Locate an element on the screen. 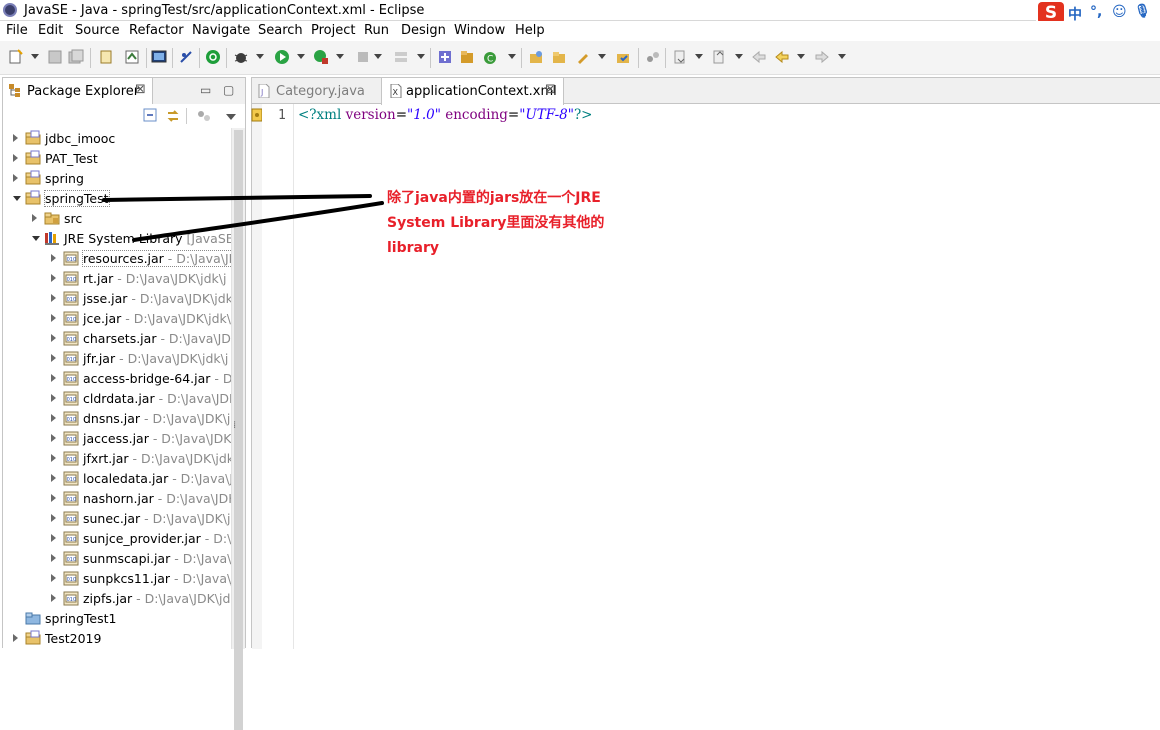 This screenshot has width=1160, height=730. tree-item-sunec-jar: 010 sunec.jar - D:\Java\JDK\j is located at coordinates (117, 518).